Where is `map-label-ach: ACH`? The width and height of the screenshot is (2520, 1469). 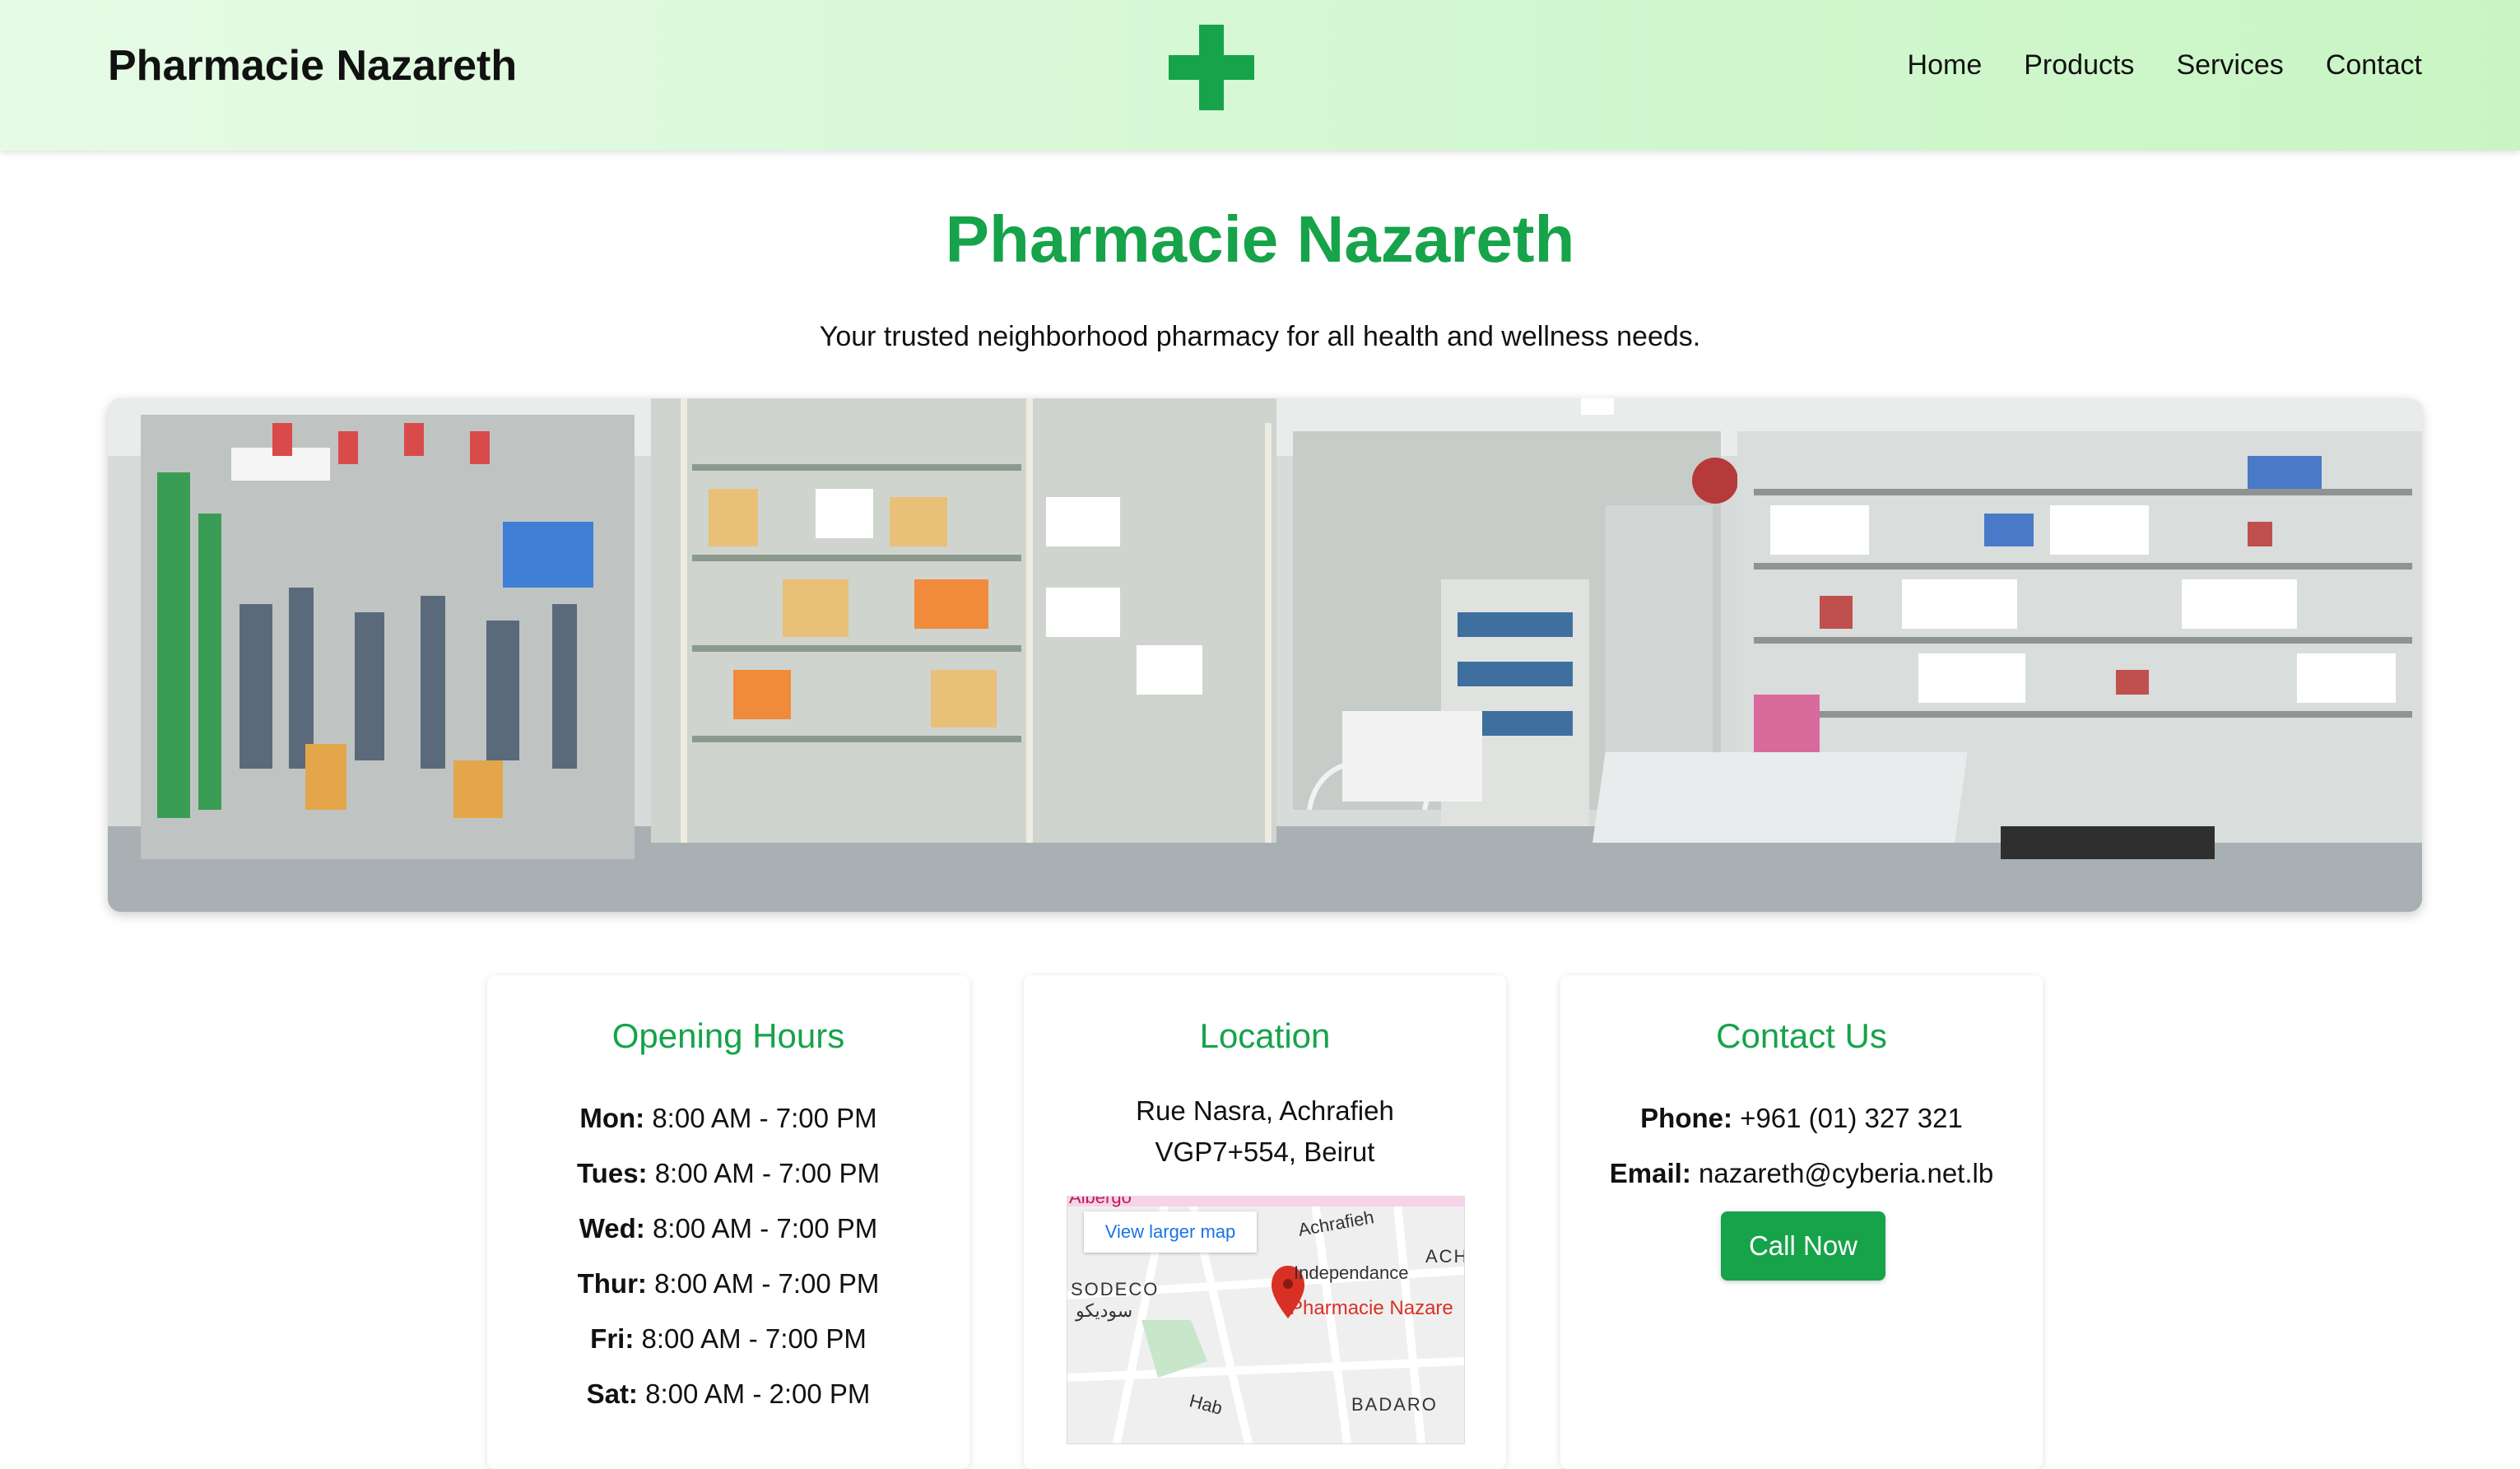
map-label-ach: ACH is located at coordinates (1445, 1256).